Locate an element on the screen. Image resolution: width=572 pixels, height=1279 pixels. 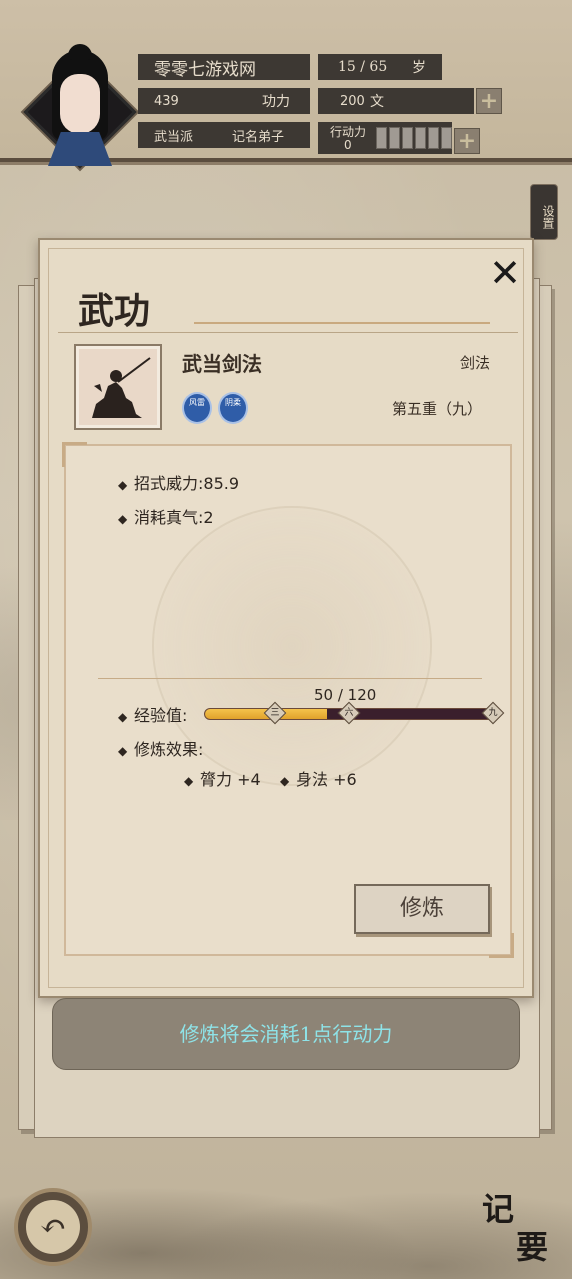
close-button: ✕ is located at coordinates (505, 273).